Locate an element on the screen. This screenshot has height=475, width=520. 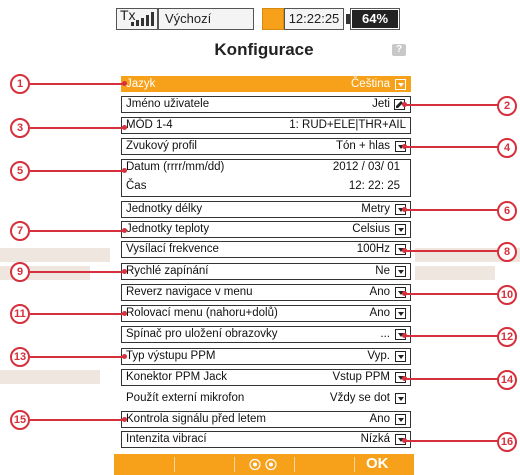
row-language: Jazyk Čeština is located at coordinates (266, 84).